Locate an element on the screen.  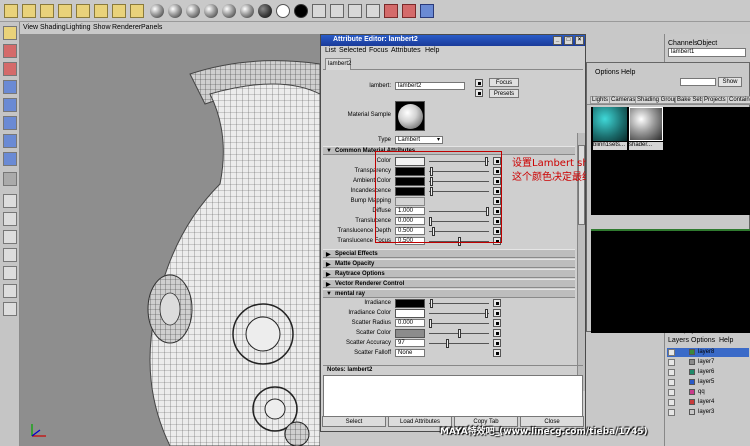
delete-history-icon is located at coordinates (391, 11).